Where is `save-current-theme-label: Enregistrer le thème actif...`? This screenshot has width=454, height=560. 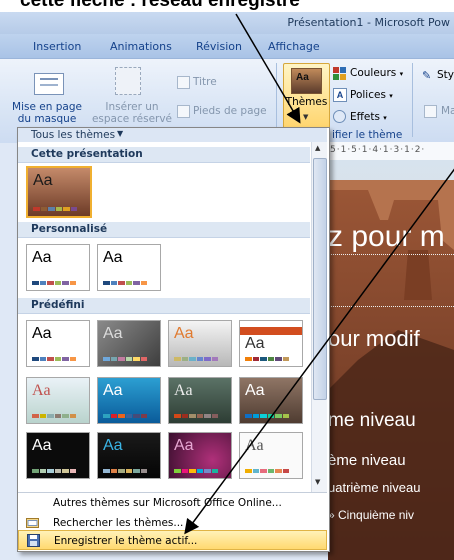 save-current-theme-label: Enregistrer le thème actif... is located at coordinates (126, 541).